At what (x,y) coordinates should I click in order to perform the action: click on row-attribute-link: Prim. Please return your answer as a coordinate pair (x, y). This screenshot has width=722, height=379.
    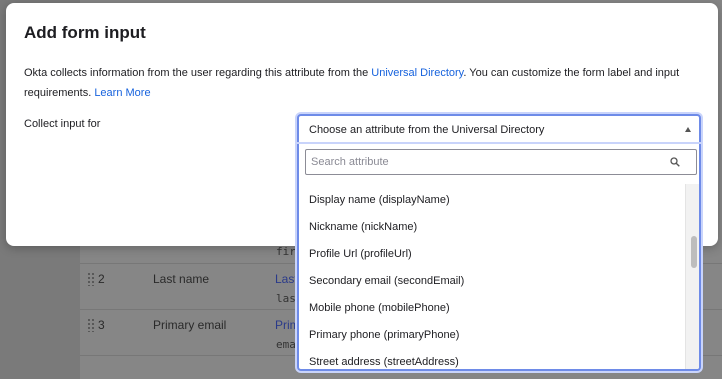
    Looking at the image, I should click on (287, 325).